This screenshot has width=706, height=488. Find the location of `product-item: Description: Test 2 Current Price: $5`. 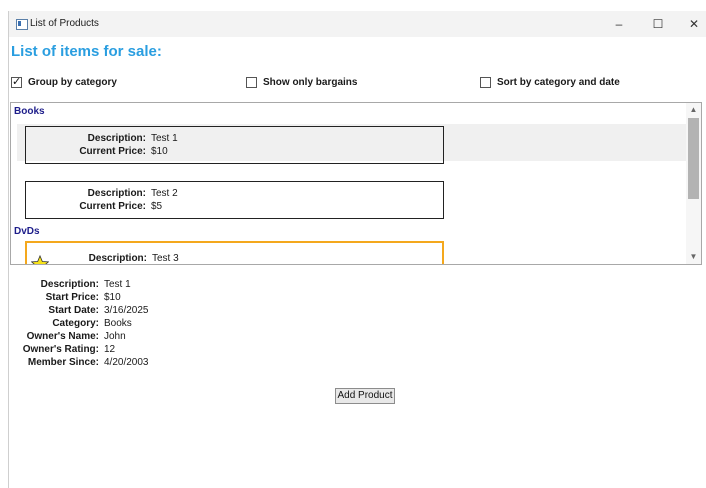

product-item: Description: Test 2 Current Price: $5 is located at coordinates (234, 200).